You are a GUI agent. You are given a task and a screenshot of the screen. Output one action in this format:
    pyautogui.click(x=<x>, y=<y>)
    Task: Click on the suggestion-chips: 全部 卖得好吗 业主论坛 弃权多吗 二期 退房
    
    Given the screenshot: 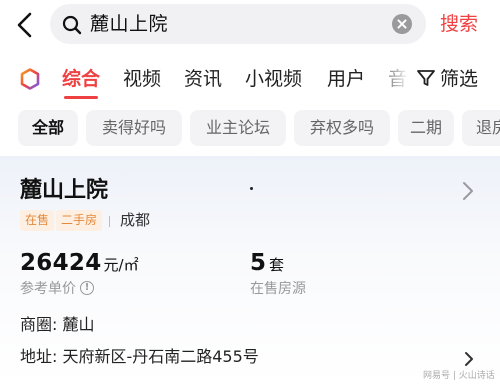 What is the action you would take?
    pyautogui.click(x=250, y=129)
    